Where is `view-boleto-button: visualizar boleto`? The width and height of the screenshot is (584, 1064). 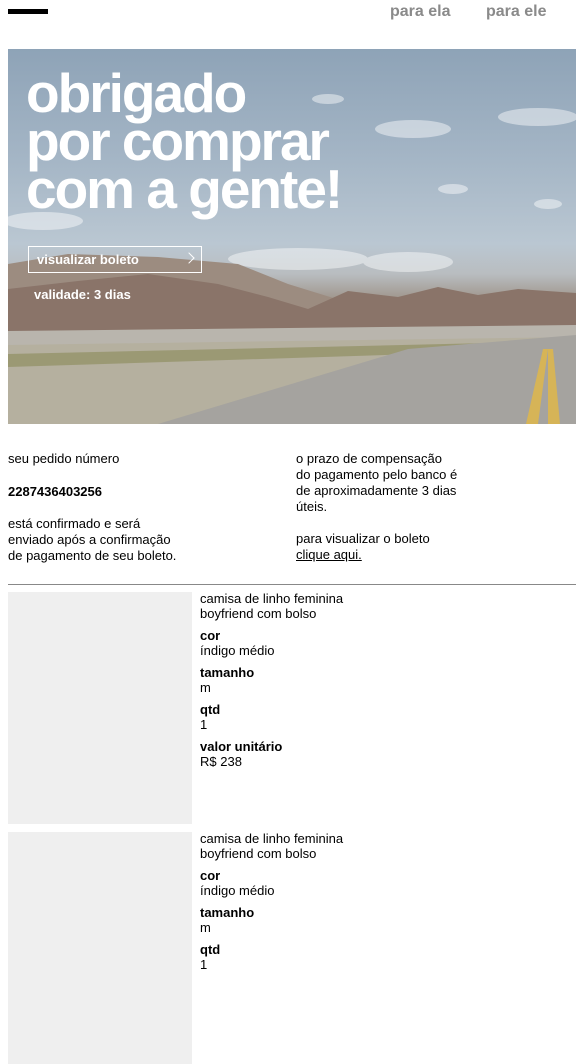
view-boleto-button: visualizar boleto is located at coordinates (115, 259).